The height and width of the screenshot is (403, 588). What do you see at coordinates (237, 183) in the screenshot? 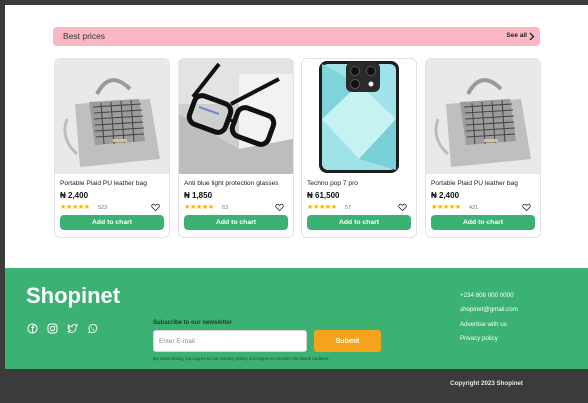
I see `product-name: Anti blue light protection glasses` at bounding box center [237, 183].